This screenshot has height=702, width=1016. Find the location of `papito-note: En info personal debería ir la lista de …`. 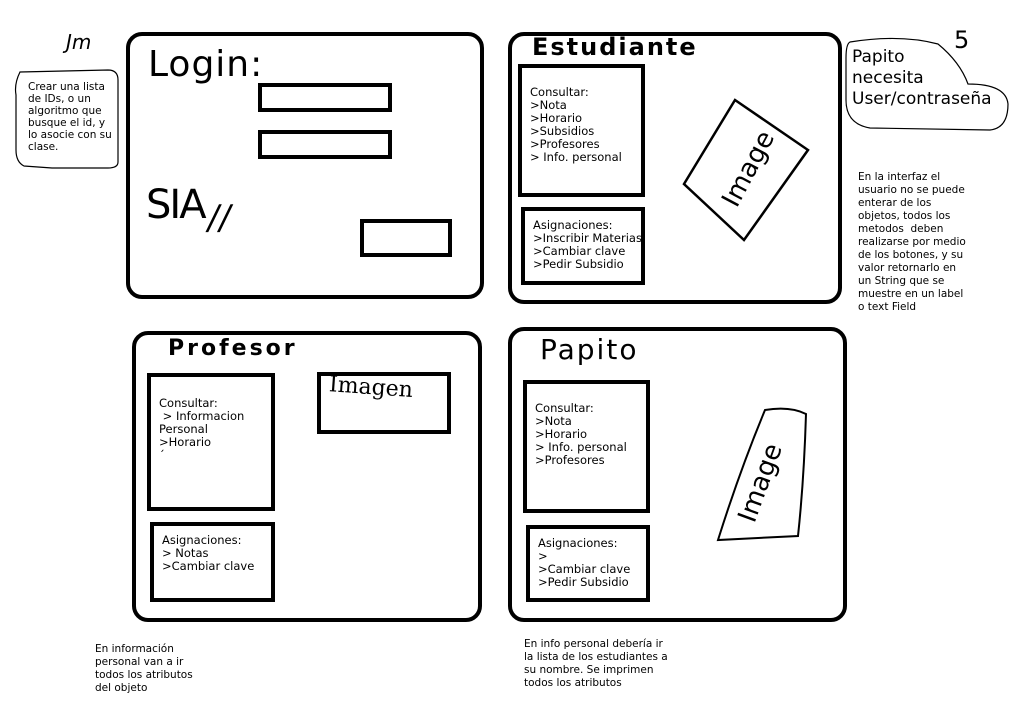

papito-note: En info personal debería ir la lista de … is located at coordinates (596, 663).